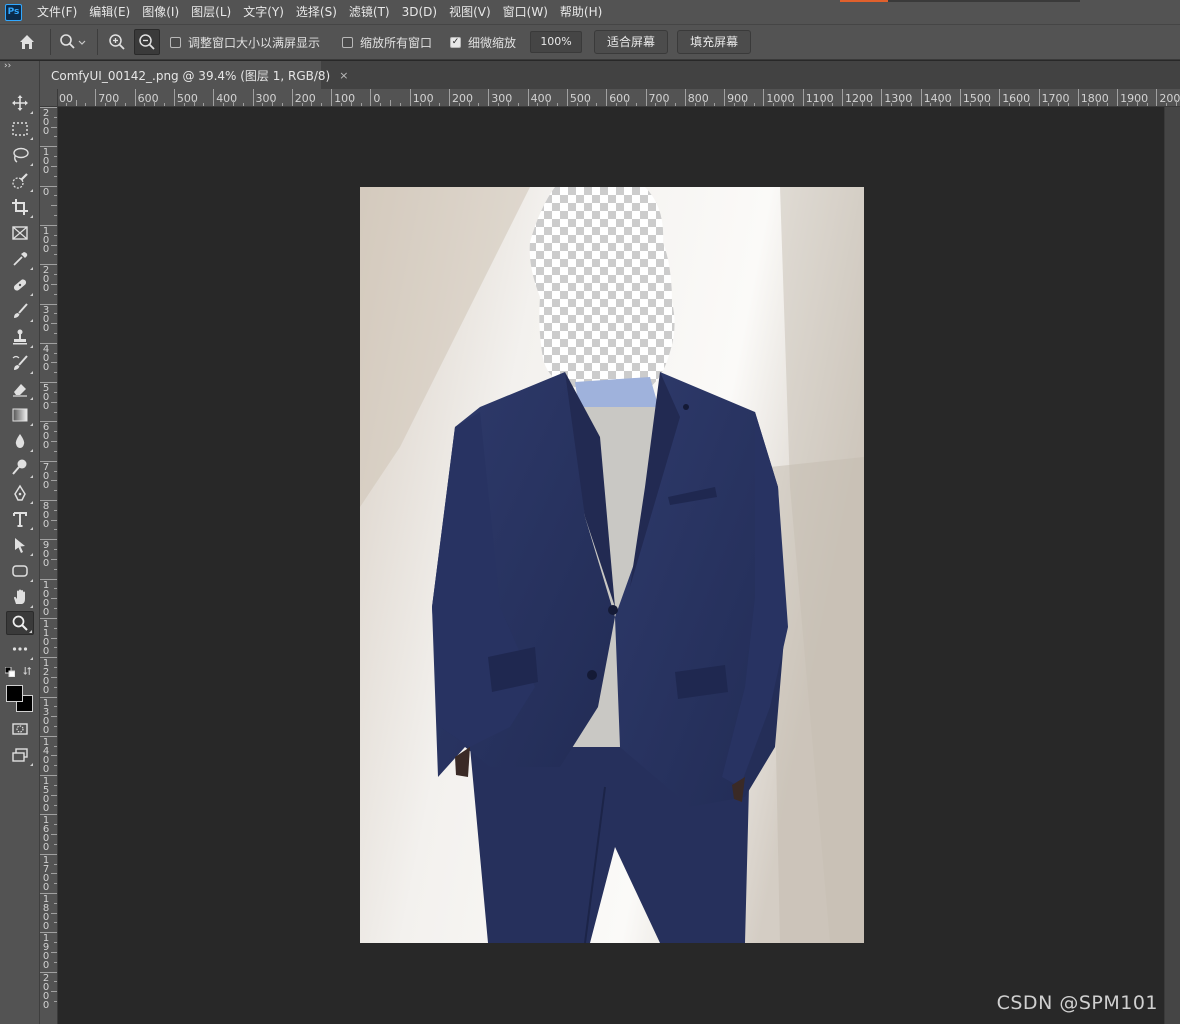 The image size is (1180, 1024). Describe the element at coordinates (20, 441) in the screenshot. I see `blur-tool` at that location.